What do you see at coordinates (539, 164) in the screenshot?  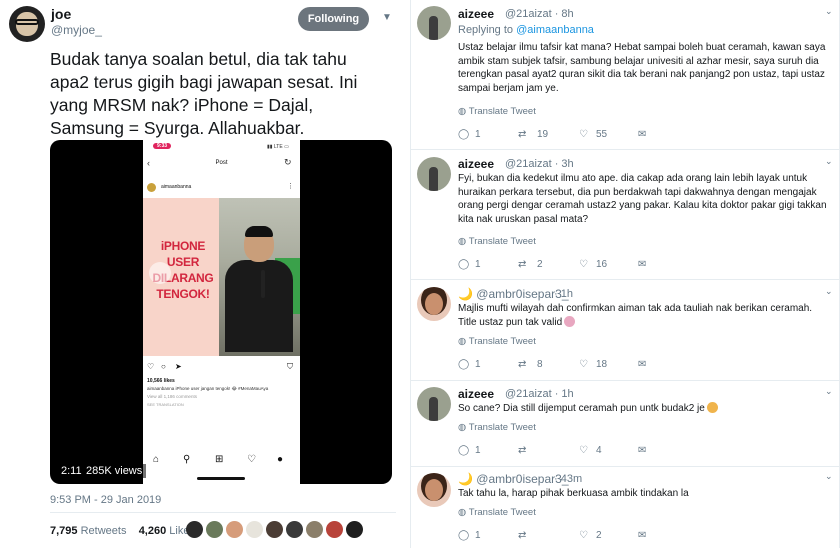 I see `reply-author-handle: @21aizat · 3h` at bounding box center [539, 164].